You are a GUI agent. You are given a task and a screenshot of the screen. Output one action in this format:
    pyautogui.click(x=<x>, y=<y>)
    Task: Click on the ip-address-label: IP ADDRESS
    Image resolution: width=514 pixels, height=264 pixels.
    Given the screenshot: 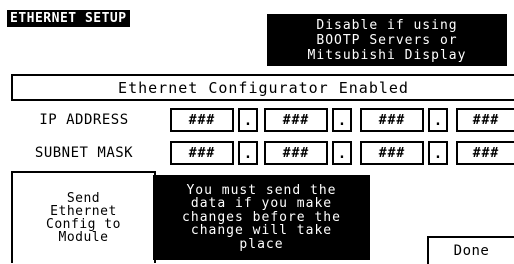 What is the action you would take?
    pyautogui.click(x=84, y=120)
    